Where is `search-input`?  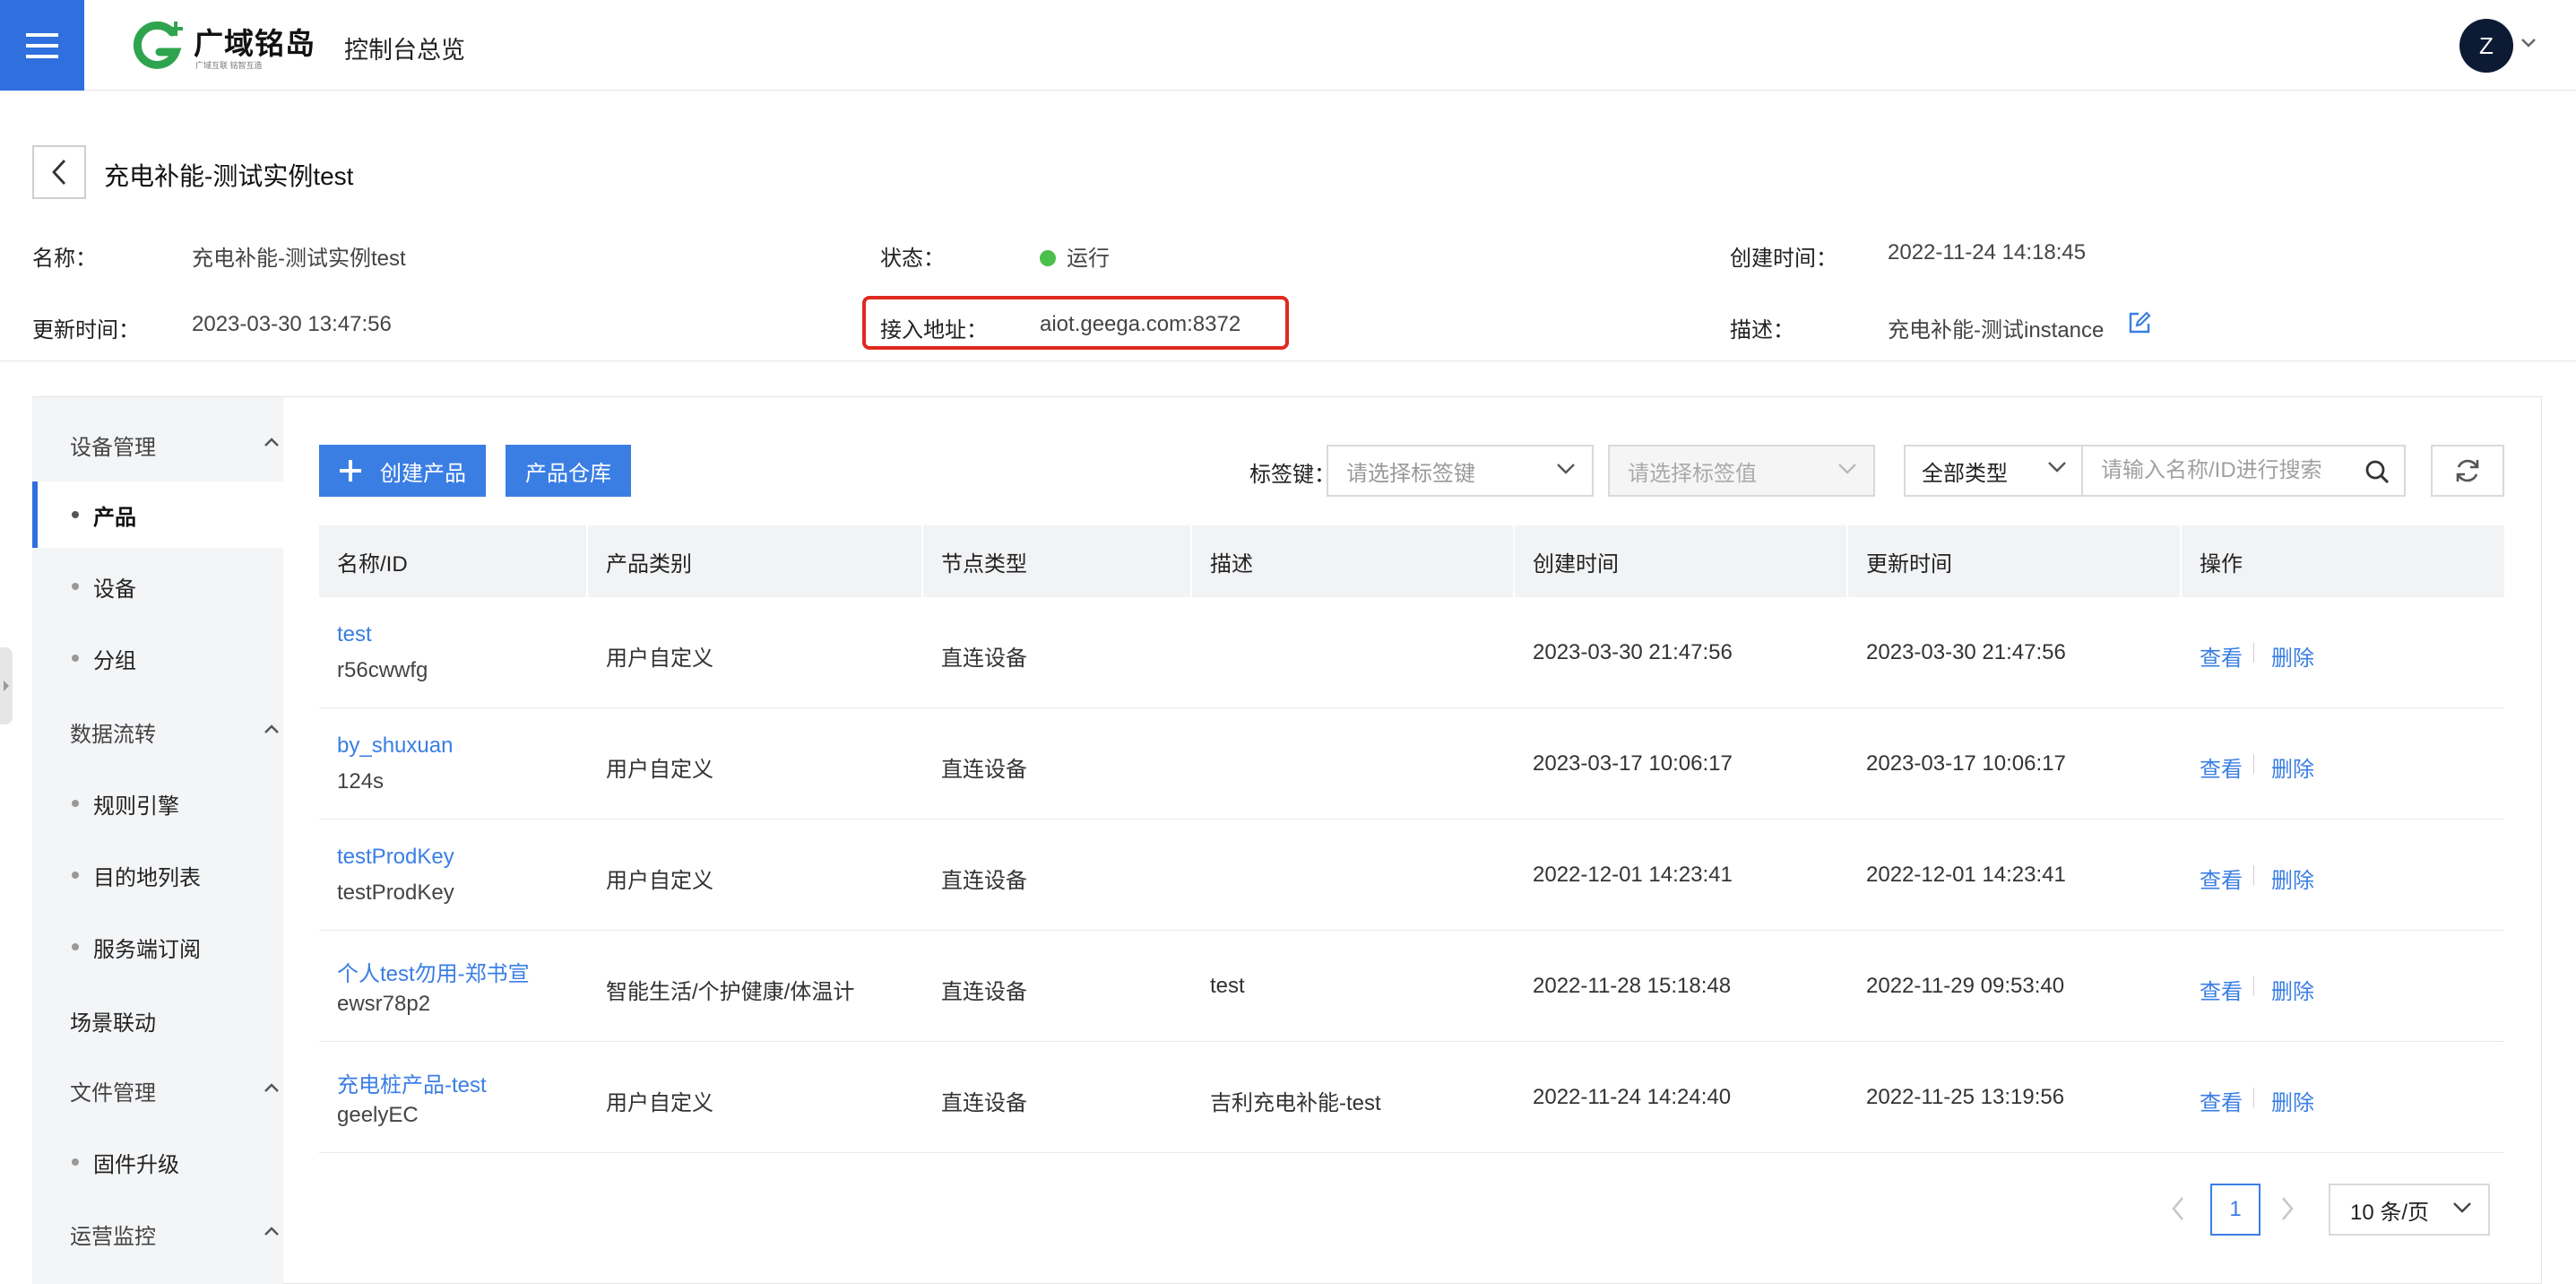
search-input is located at coordinates (2219, 471).